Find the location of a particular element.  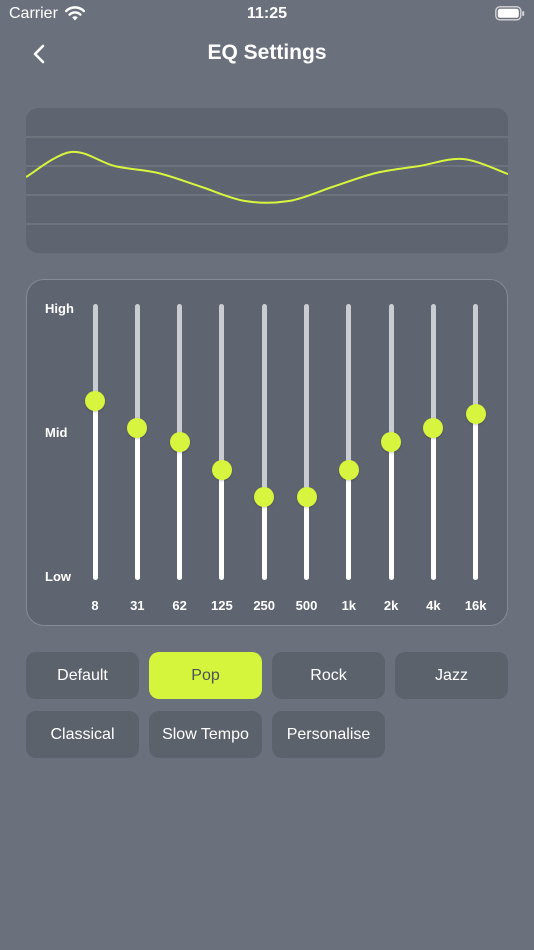

level-label-low: Low is located at coordinates (58, 576).